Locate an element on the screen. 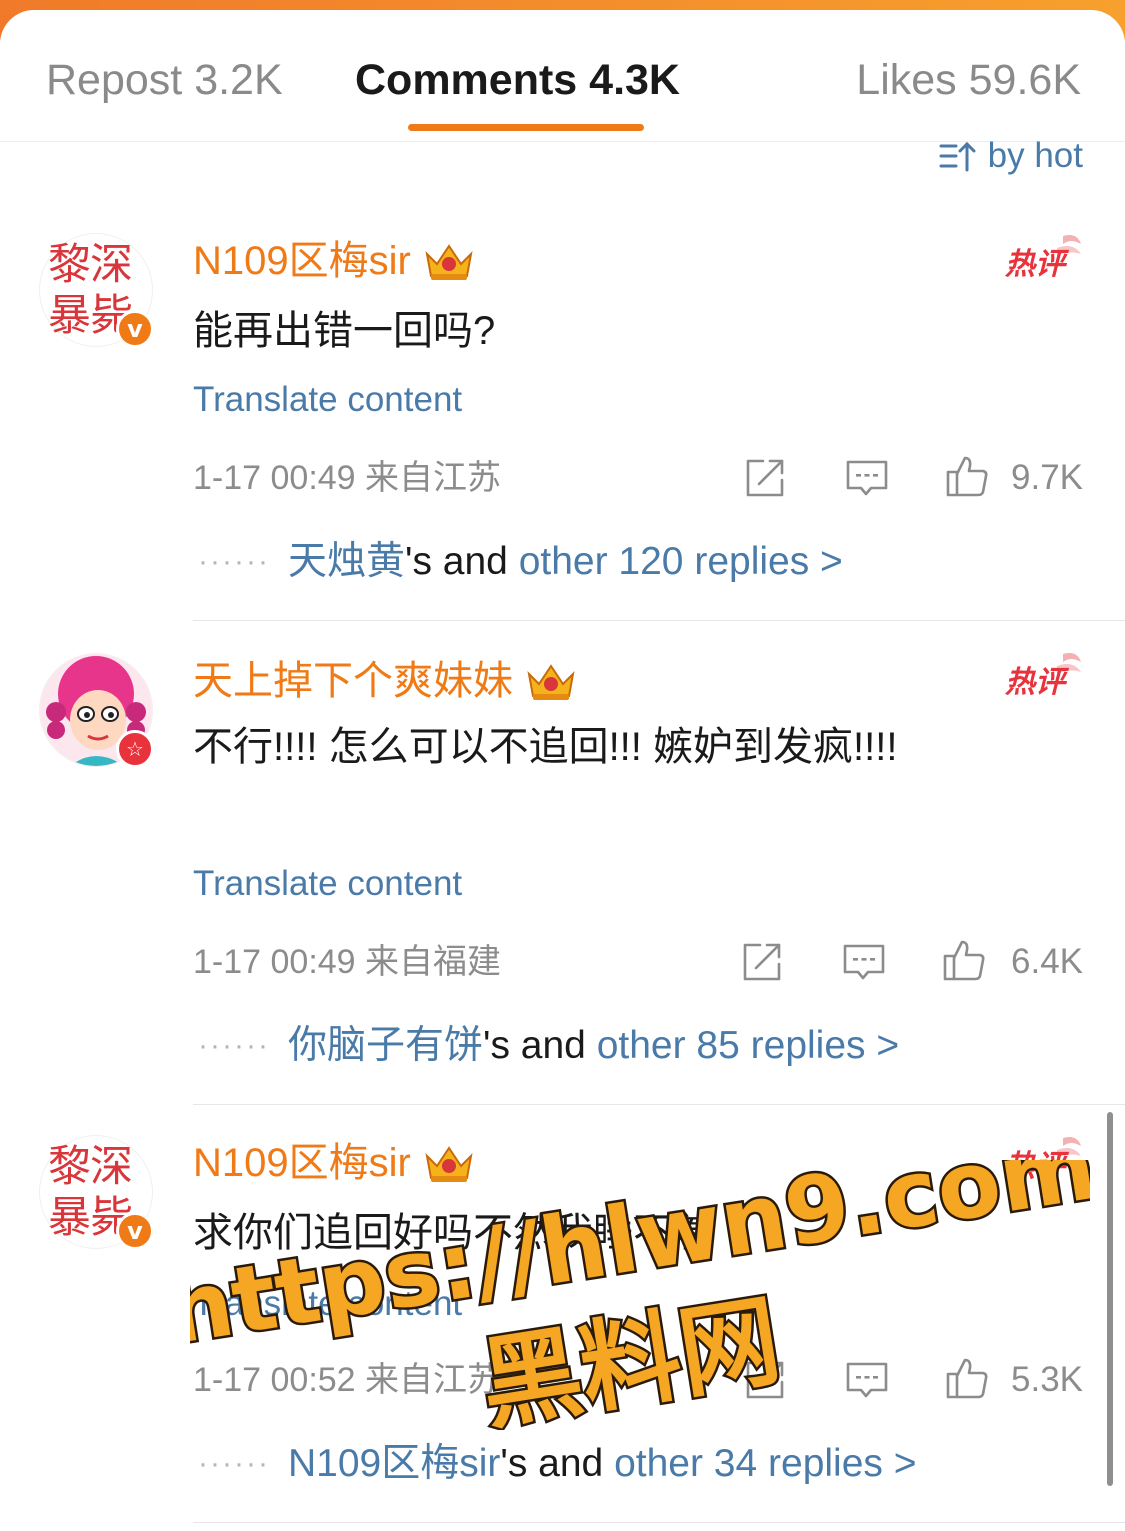 The width and height of the screenshot is (1125, 1531). comment-text: 不行!!!! 怎么可以不追回!!! 嫉妒到发疯!!!! is located at coordinates (545, 747).